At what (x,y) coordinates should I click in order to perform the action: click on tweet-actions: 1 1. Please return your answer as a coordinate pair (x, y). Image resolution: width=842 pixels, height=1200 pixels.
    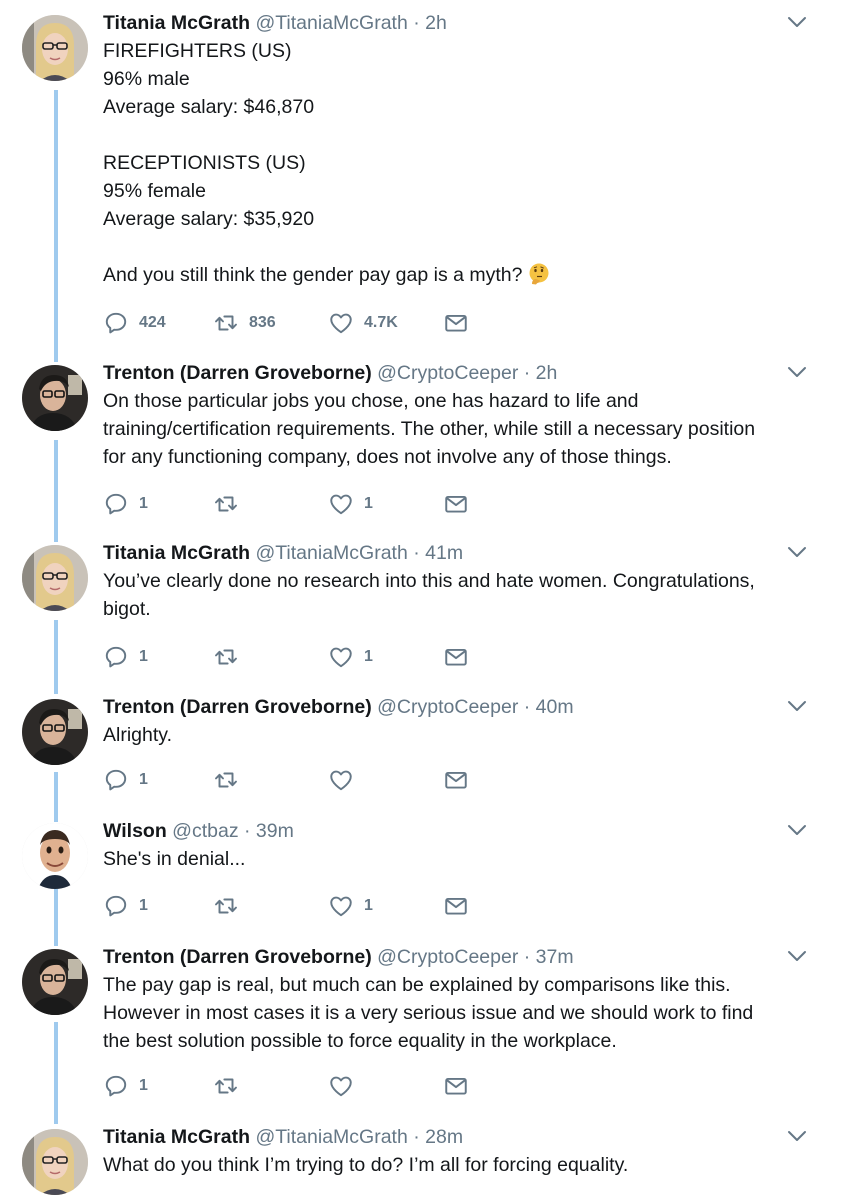
    Looking at the image, I should click on (303, 657).